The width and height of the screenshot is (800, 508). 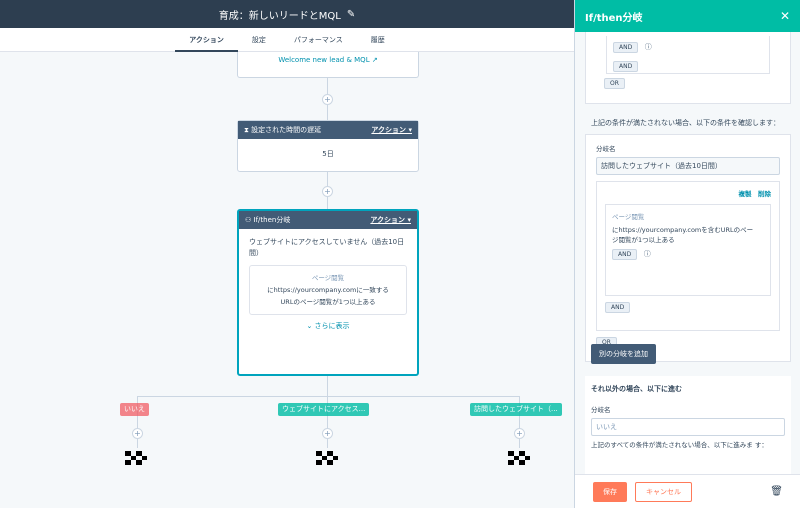 I want to click on email-action-card: Welcome new lead & MQL ↗, so click(x=328, y=65).